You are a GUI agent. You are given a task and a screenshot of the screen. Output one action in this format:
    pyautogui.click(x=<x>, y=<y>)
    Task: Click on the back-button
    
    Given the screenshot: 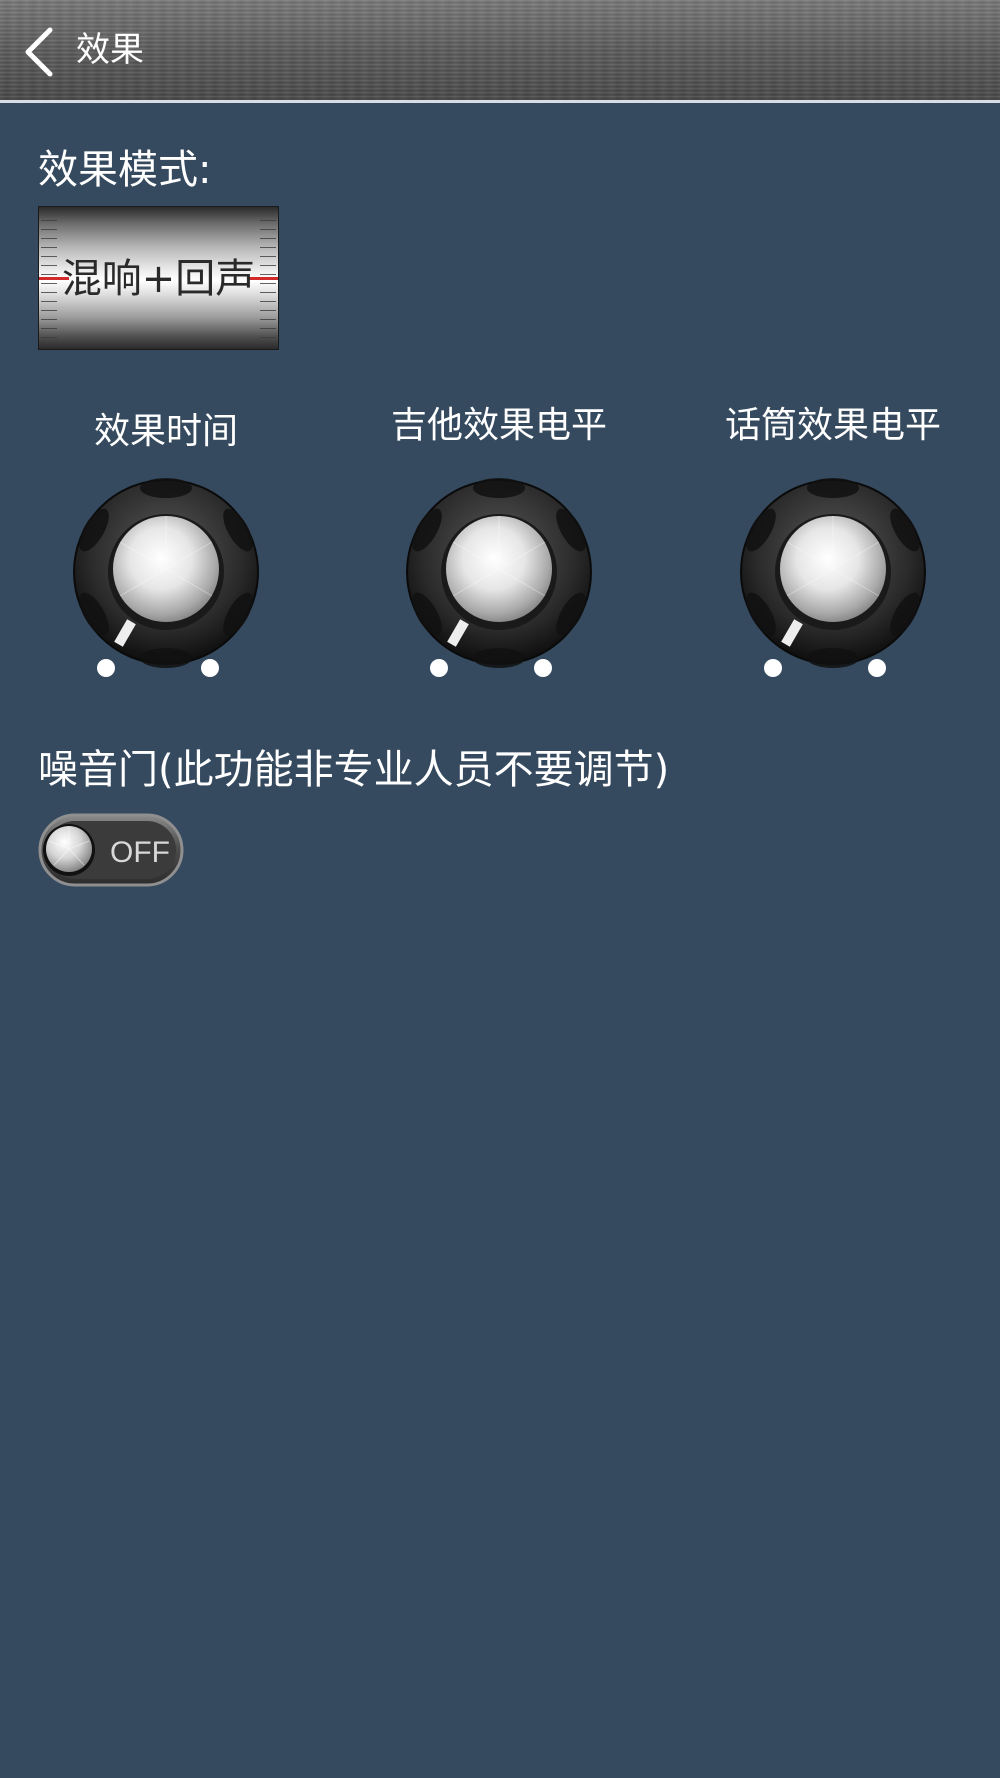 What is the action you would take?
    pyautogui.click(x=43, y=52)
    